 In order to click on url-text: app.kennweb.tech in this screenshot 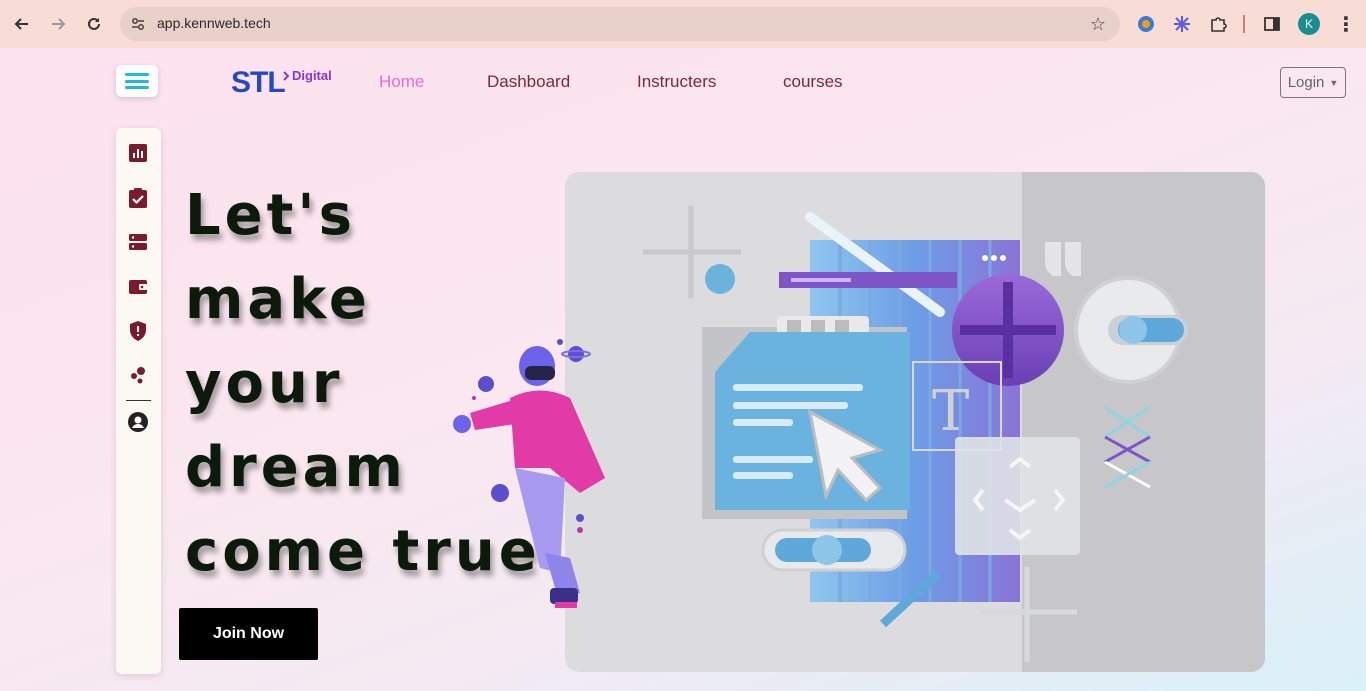, I will do `click(214, 23)`.